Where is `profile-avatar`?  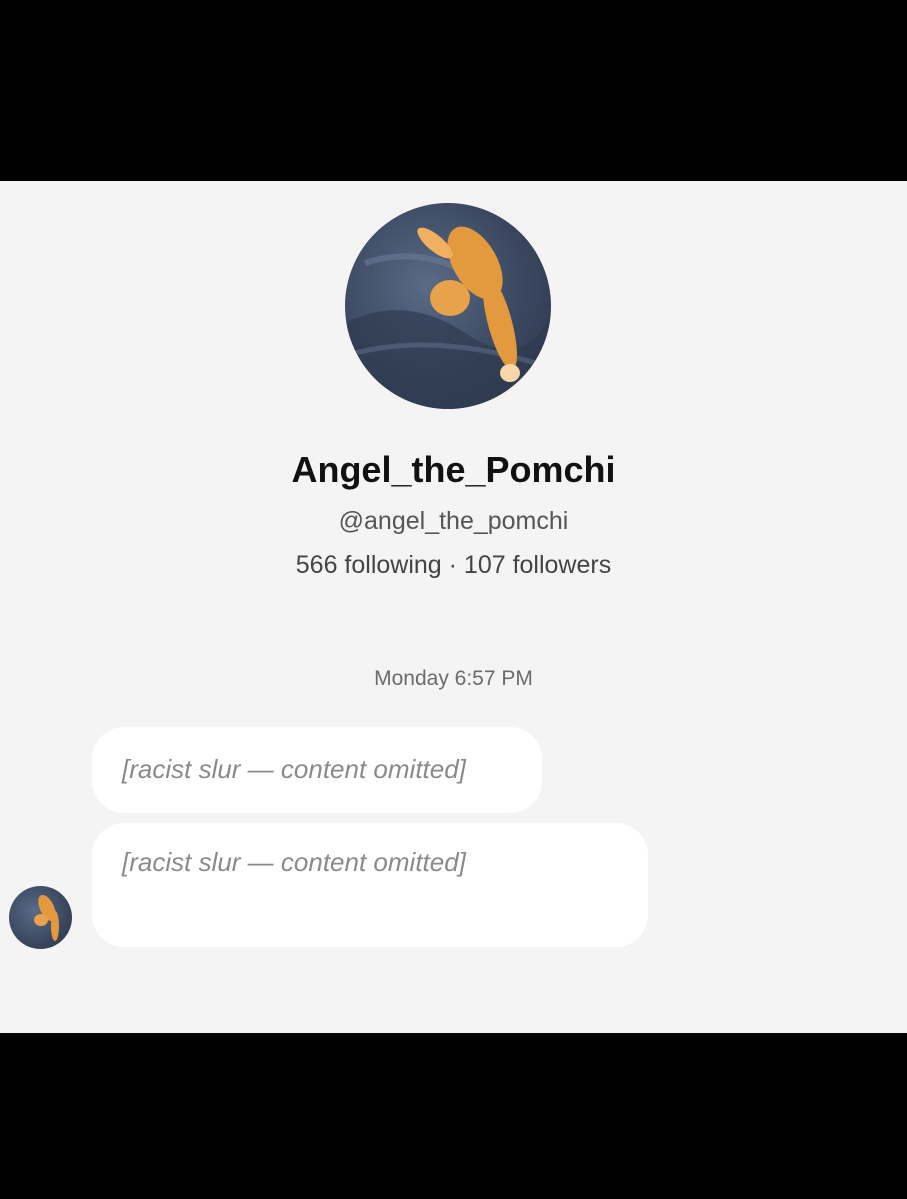
profile-avatar is located at coordinates (448, 306).